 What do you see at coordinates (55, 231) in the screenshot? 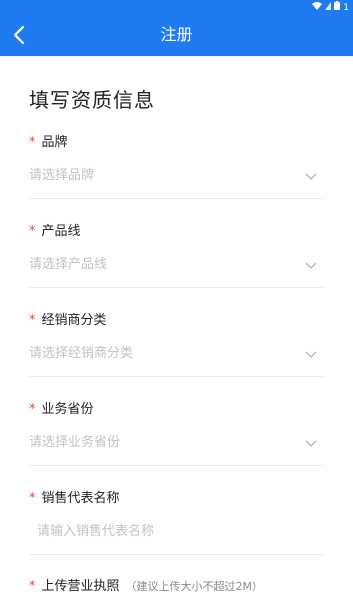
I see `product-line-label: * 产品线` at bounding box center [55, 231].